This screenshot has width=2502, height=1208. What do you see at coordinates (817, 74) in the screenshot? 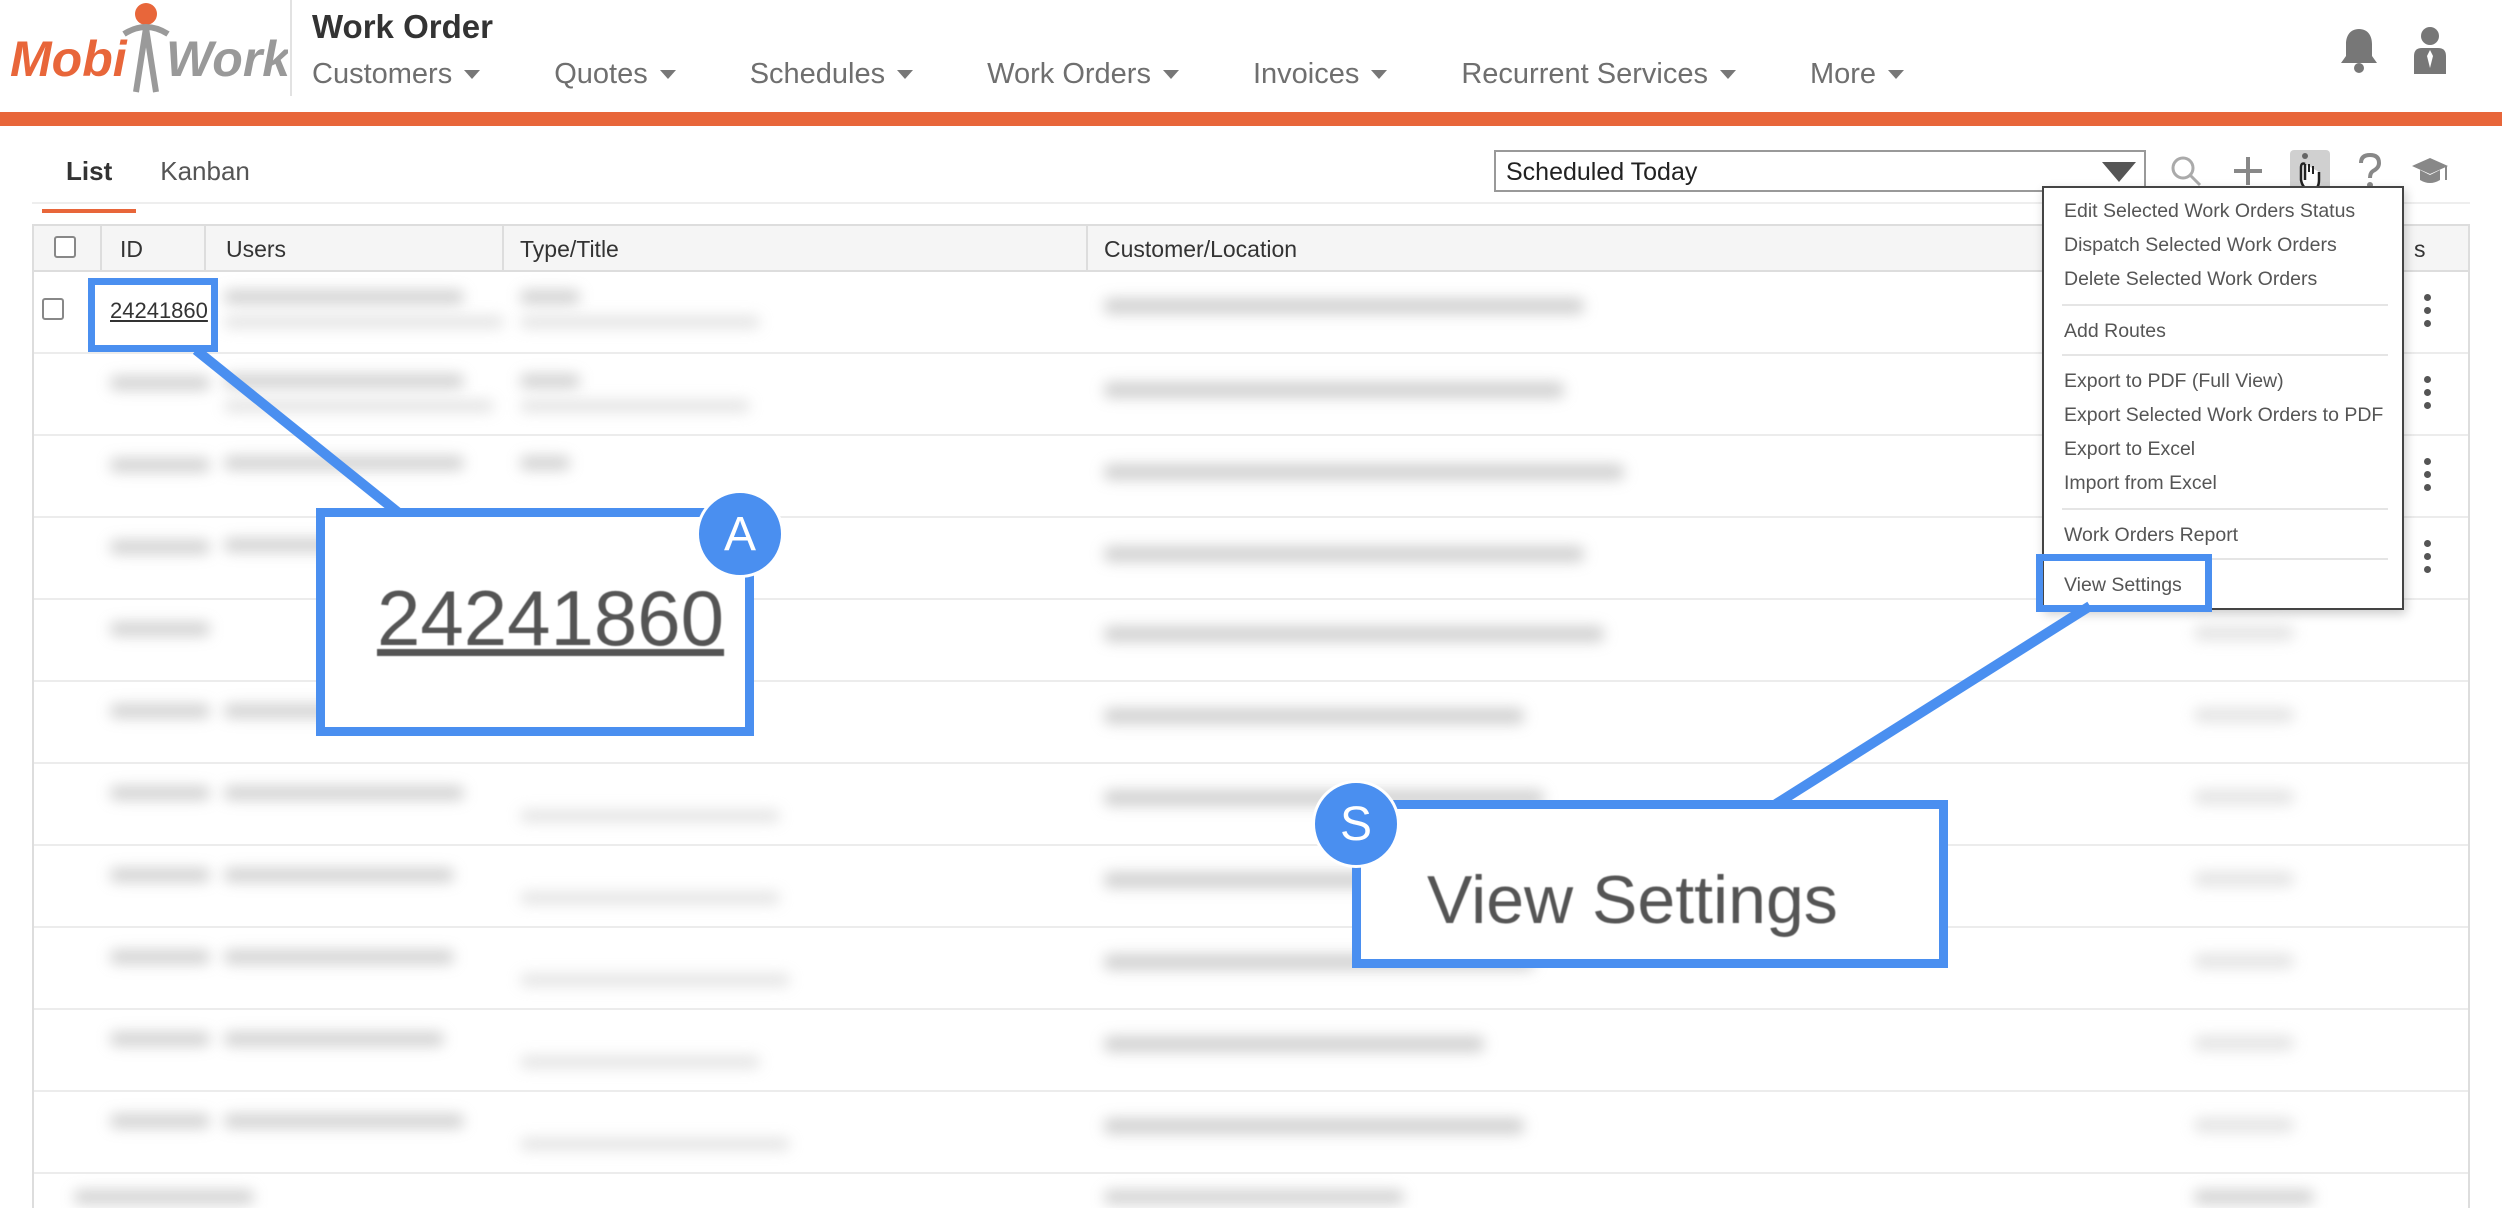
I see `nav-label: Schedules` at bounding box center [817, 74].